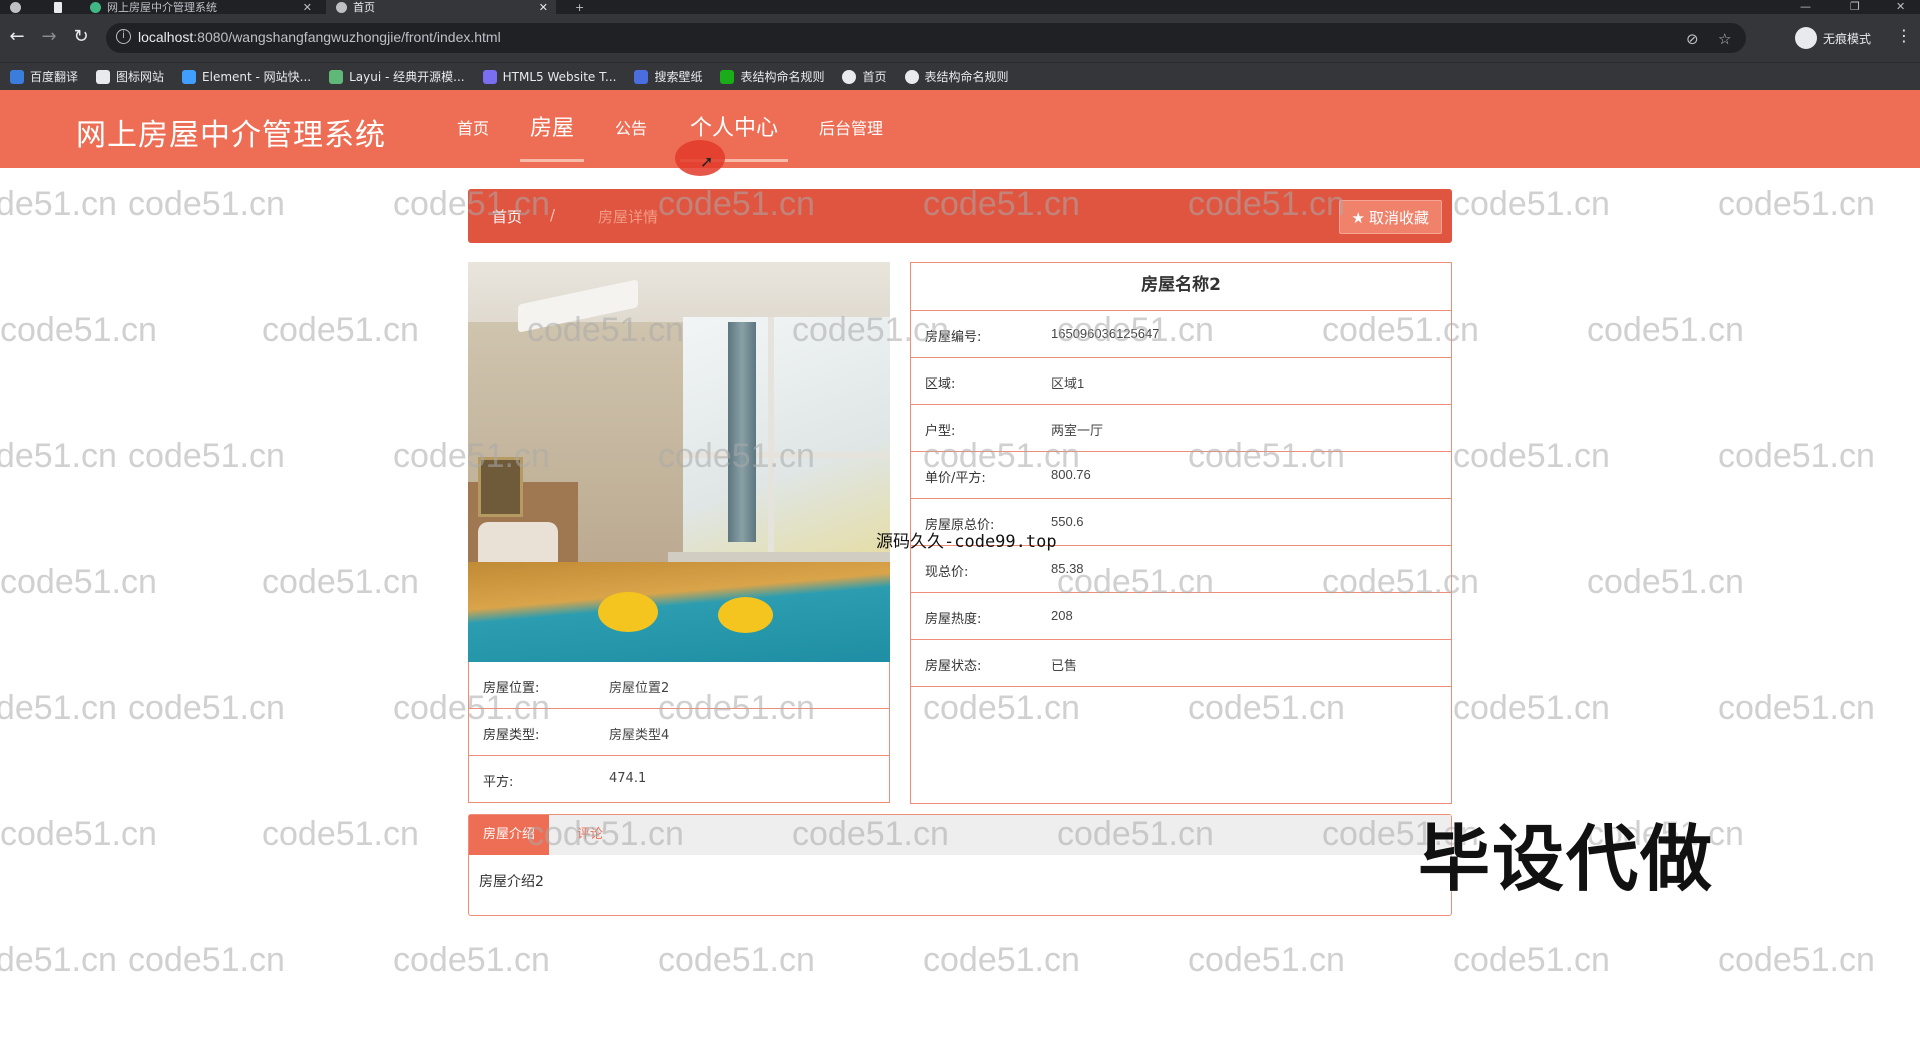 The height and width of the screenshot is (1056, 1920). What do you see at coordinates (1105, 333) in the screenshot?
I see `row-value: 1650960361256​47` at bounding box center [1105, 333].